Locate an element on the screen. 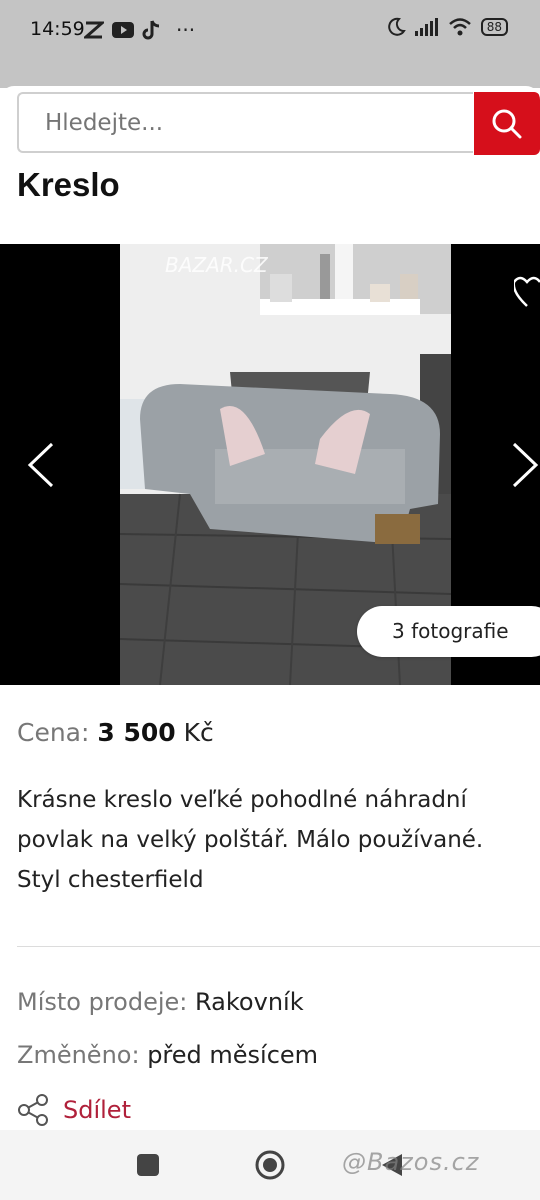 This screenshot has height=1200, width=540. search-icon is located at coordinates (507, 123).